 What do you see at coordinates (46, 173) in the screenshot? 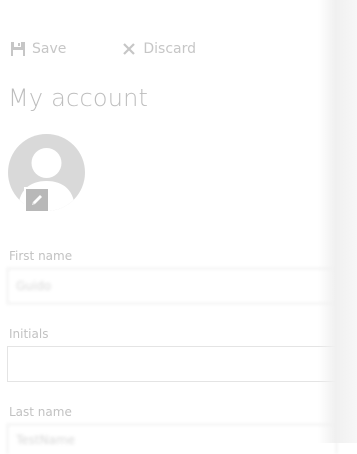
I see `avatar` at bounding box center [46, 173].